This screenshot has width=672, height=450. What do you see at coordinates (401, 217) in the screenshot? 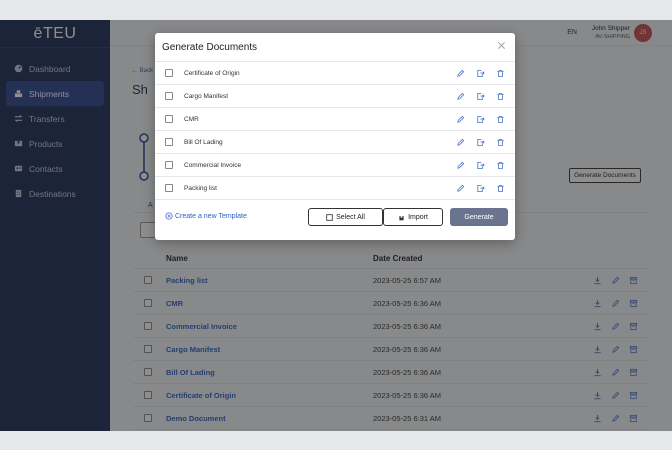
I see `import-icon` at bounding box center [401, 217].